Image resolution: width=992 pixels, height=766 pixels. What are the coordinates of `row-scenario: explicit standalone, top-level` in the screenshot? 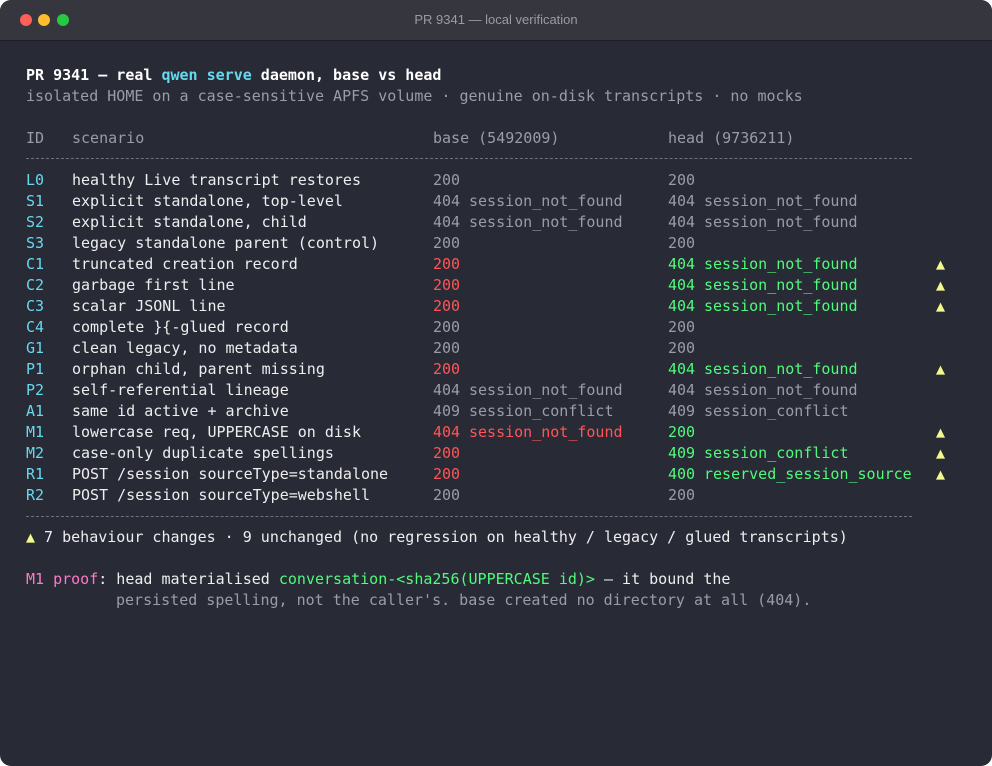 It's located at (207, 201).